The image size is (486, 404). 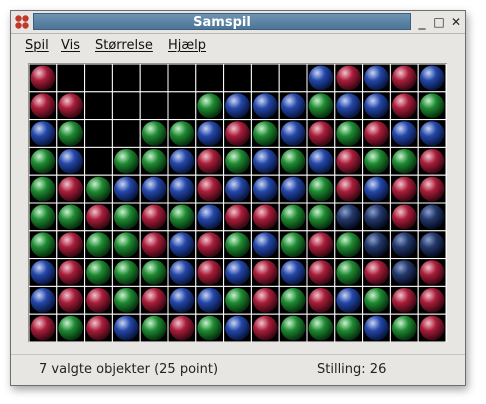 What do you see at coordinates (37, 45) in the screenshot?
I see `menu-spil: Spil` at bounding box center [37, 45].